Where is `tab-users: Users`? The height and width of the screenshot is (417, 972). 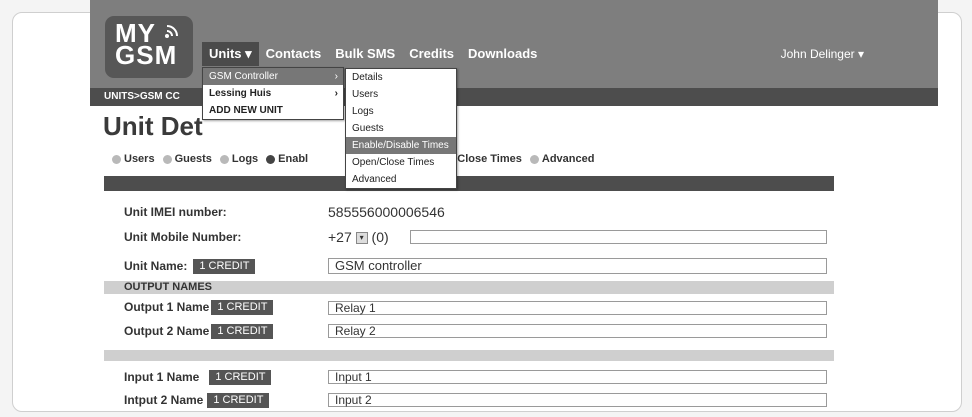
tab-users: Users is located at coordinates (133, 159).